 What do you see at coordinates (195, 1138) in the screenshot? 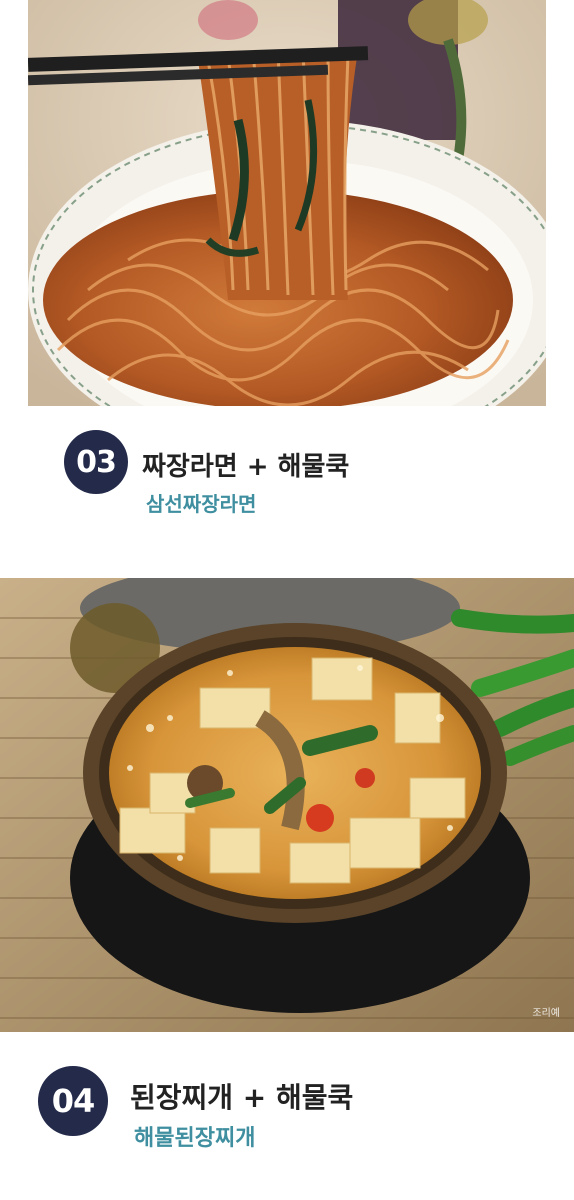
I see `recipe-subtitle: 해물된장찌개` at bounding box center [195, 1138].